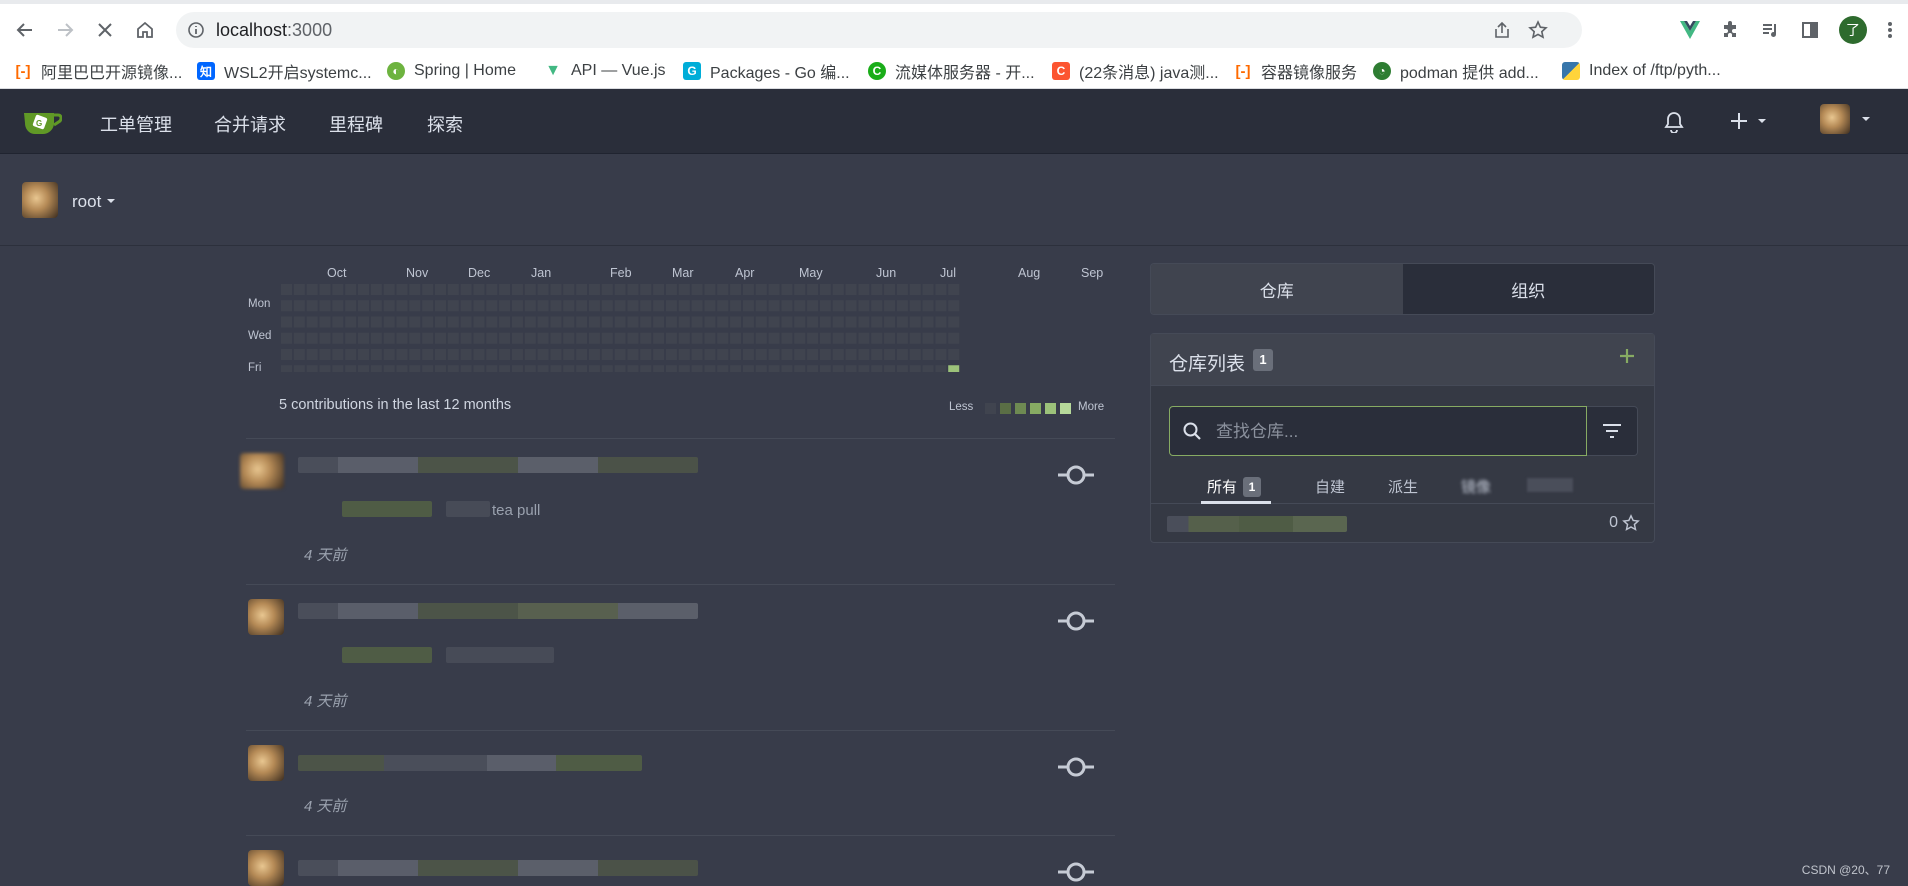 The height and width of the screenshot is (886, 1908). I want to click on bookmark-item: ▼ API — Vue.js, so click(604, 71).